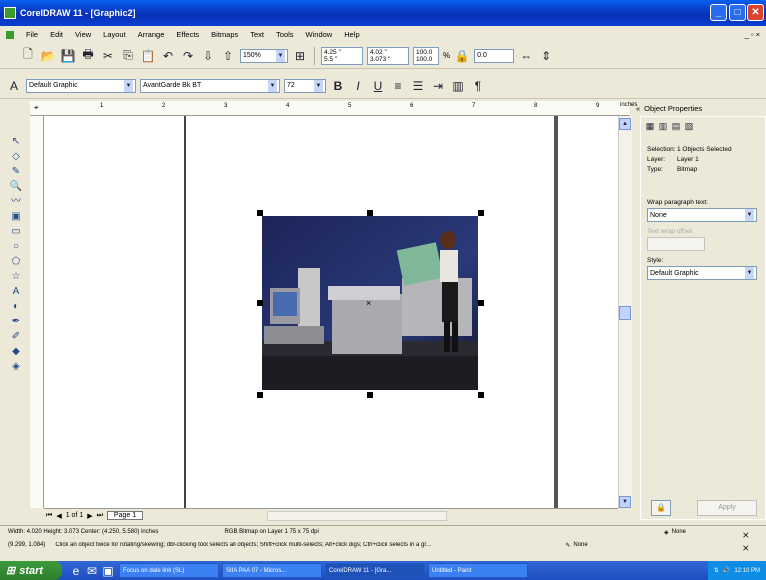  What do you see at coordinates (16, 171) in the screenshot?
I see `knife-tool-icon: ✎` at bounding box center [16, 171].